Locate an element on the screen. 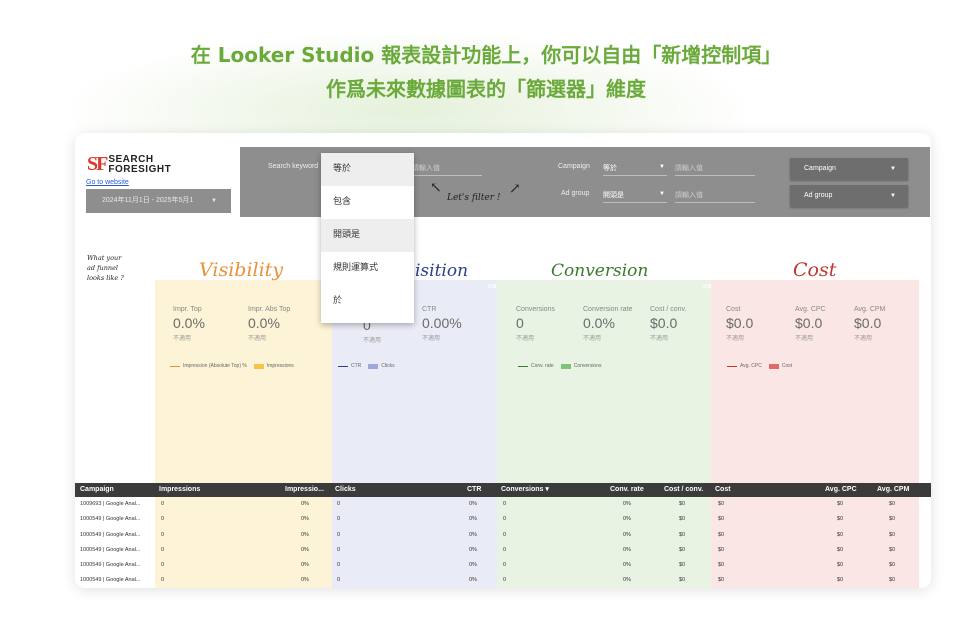 The image size is (972, 630). col-cost-per-conv: Cost / conv. is located at coordinates (683, 490).